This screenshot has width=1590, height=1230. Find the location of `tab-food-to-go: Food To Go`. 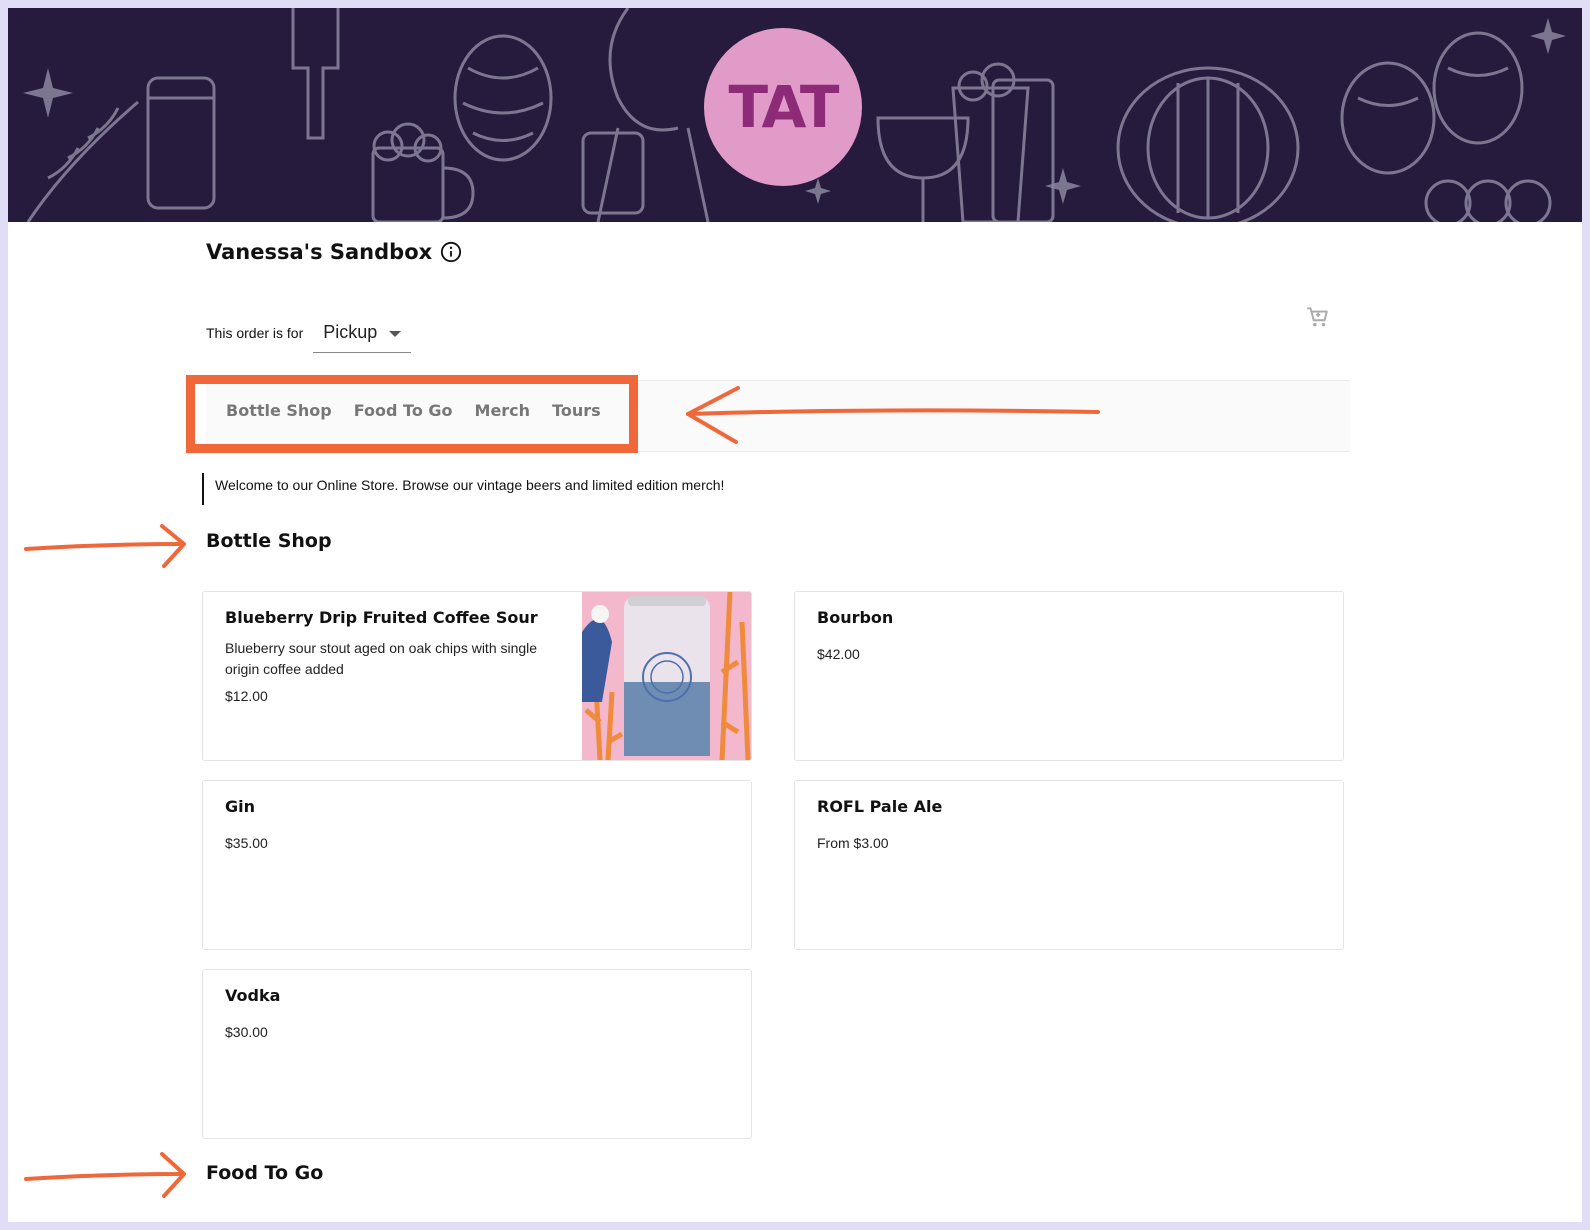

tab-food-to-go: Food To Go is located at coordinates (403, 410).